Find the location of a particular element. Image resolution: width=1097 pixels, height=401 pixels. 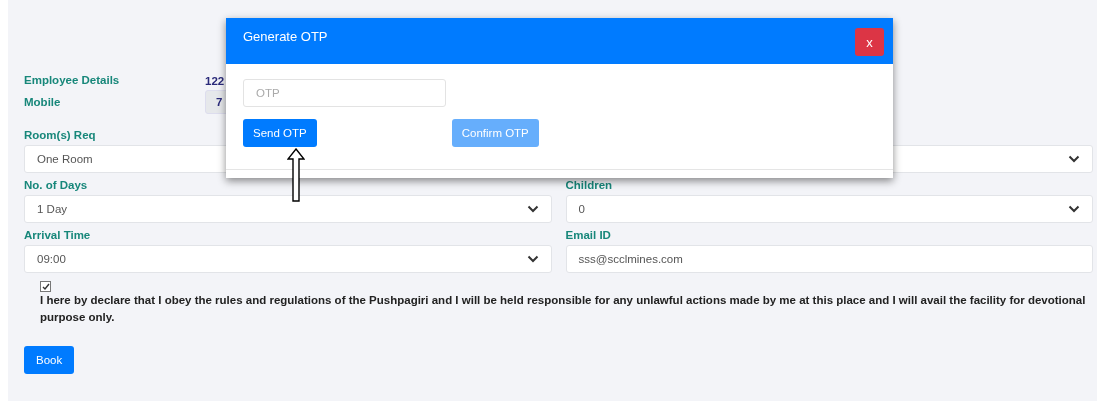

select-field: 09:00 is located at coordinates (288, 259).